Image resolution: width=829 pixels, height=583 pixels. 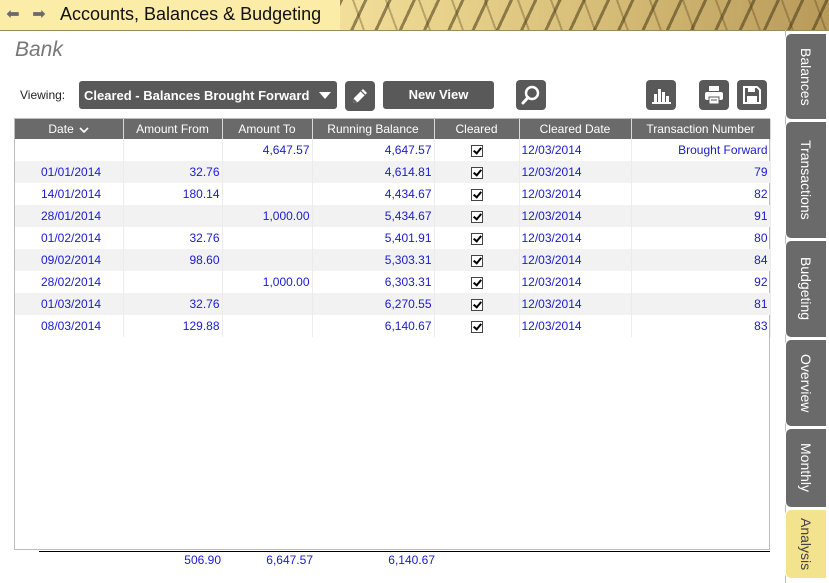 What do you see at coordinates (373, 304) in the screenshot?
I see `cell-running-balance: 6,270.55` at bounding box center [373, 304].